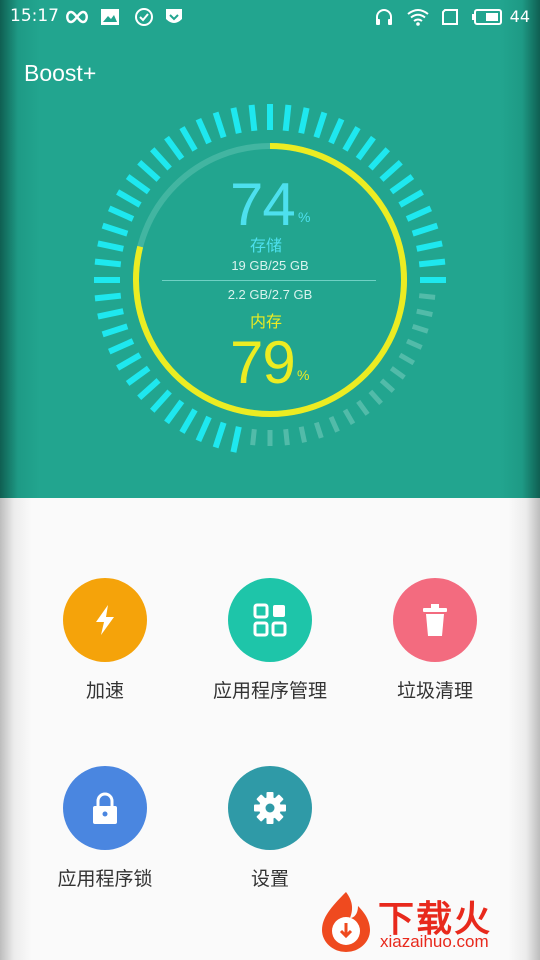 This screenshot has height=960, width=540. I want to click on app-lock-circle, so click(105, 808).